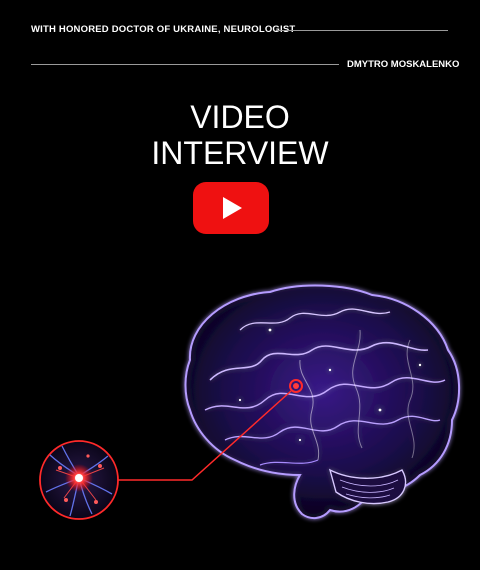  Describe the element at coordinates (240, 117) in the screenshot. I see `title-line-1: VIDEO` at that location.